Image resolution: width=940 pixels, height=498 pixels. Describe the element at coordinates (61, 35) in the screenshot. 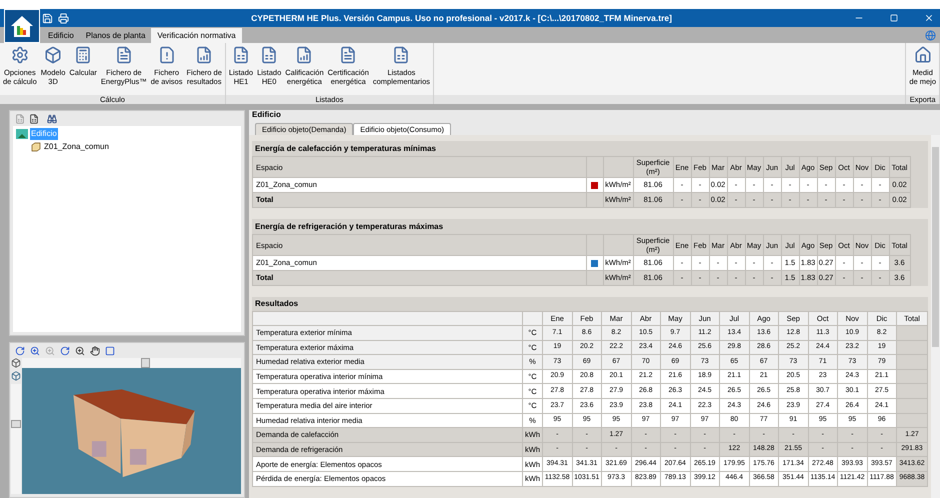

I see `ribbon-tab: Edificio` at that location.